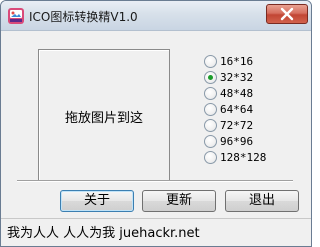 Image resolution: width=320 pixels, height=247 pixels. I want to click on exit-button: 退出, so click(262, 201).